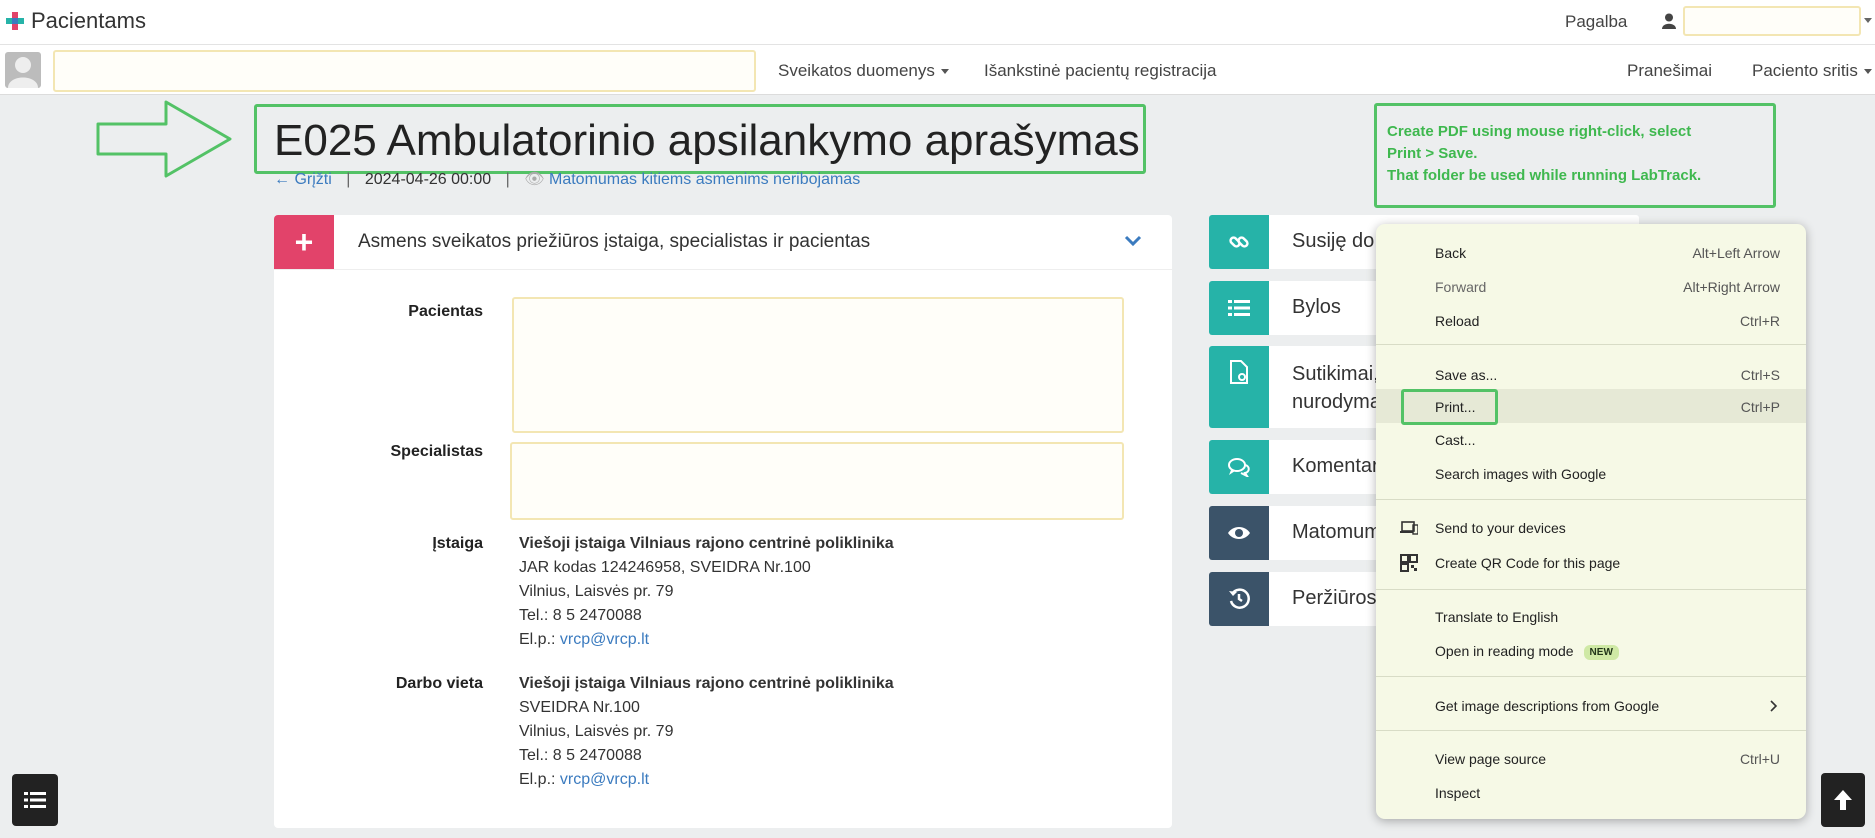 The height and width of the screenshot is (838, 1875). I want to click on history-icon, so click(1239, 599).